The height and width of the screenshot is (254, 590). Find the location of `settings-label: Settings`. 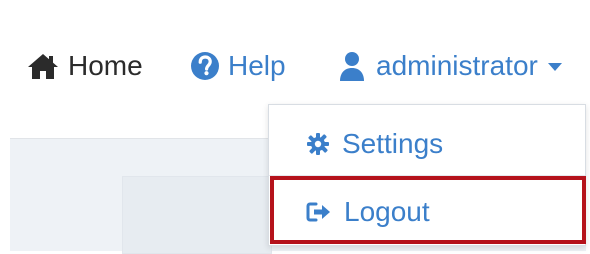

settings-label: Settings is located at coordinates (393, 143).